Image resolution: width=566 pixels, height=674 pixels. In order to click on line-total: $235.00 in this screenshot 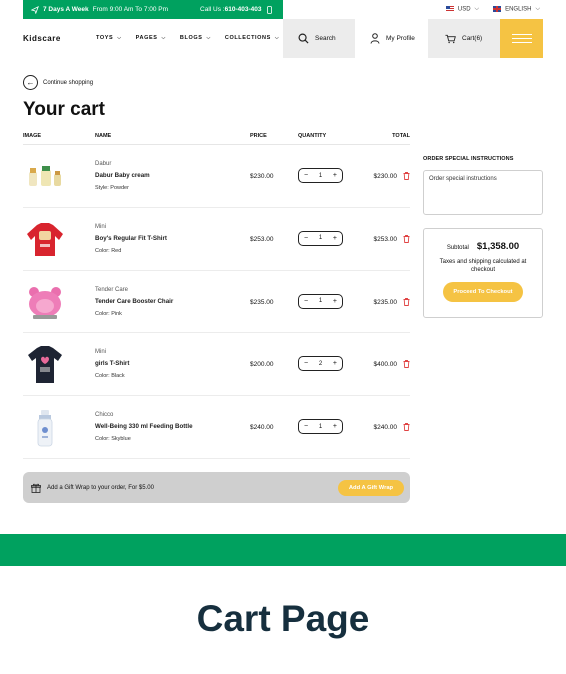, I will do `click(385, 302)`.